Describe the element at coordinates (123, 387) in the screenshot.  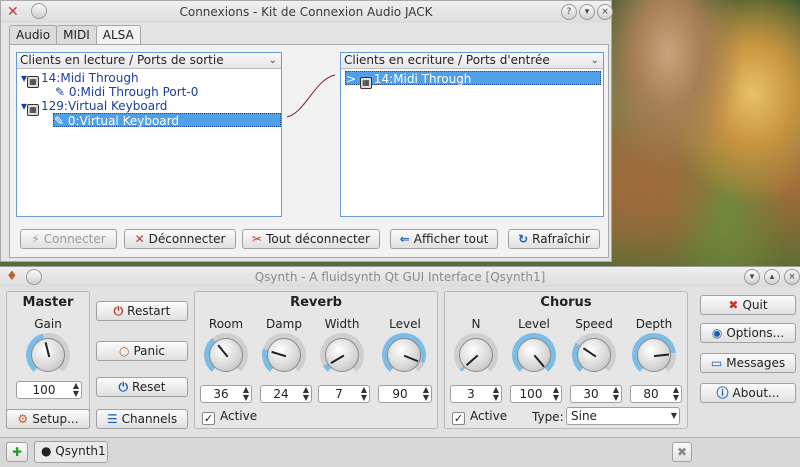
I see `reset-icon: ⏻` at that location.